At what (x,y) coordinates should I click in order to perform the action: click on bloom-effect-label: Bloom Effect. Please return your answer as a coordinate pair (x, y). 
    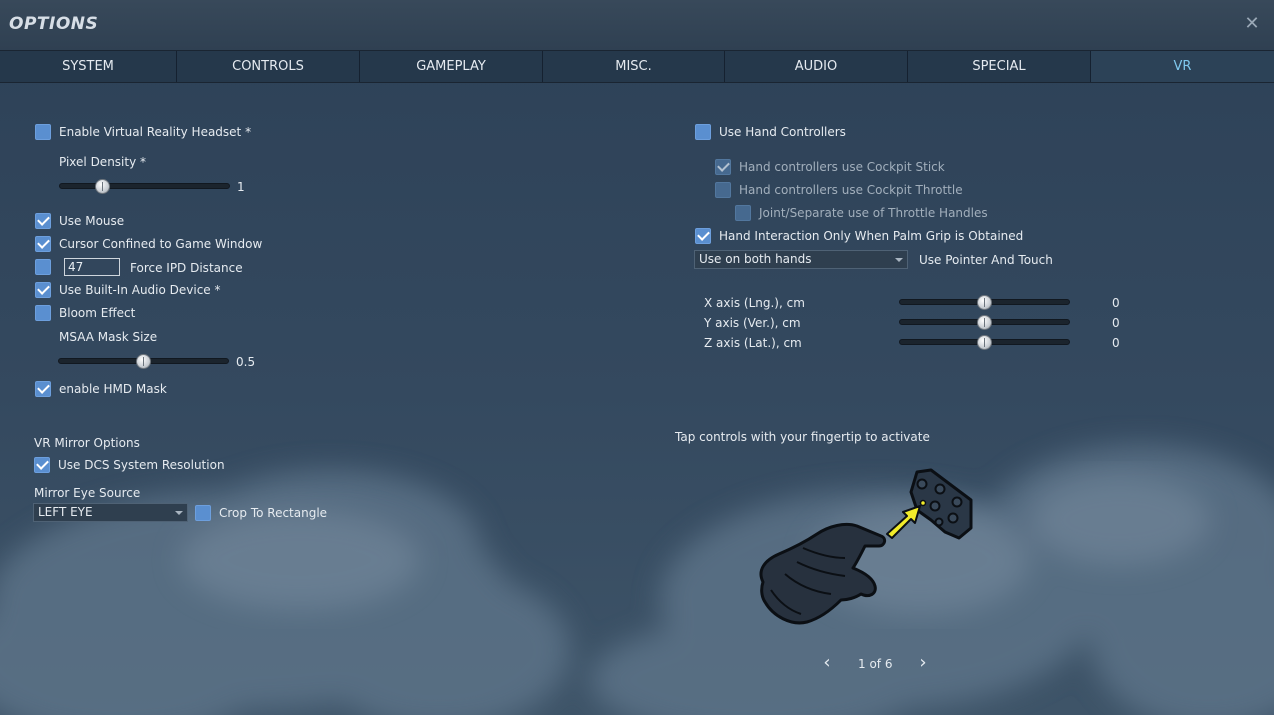
    Looking at the image, I should click on (97, 313).